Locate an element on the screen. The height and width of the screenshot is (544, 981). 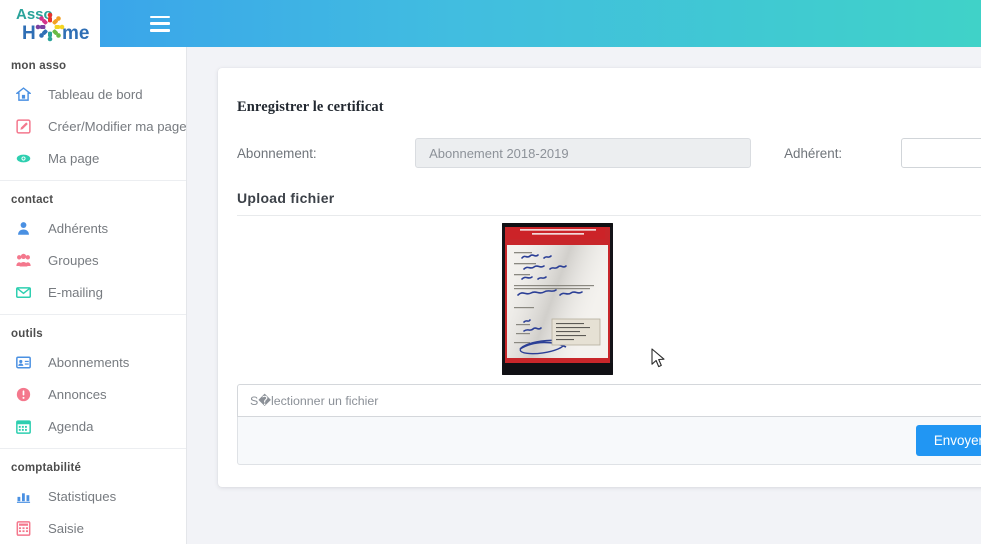
edit-square-icon is located at coordinates (27, 126).